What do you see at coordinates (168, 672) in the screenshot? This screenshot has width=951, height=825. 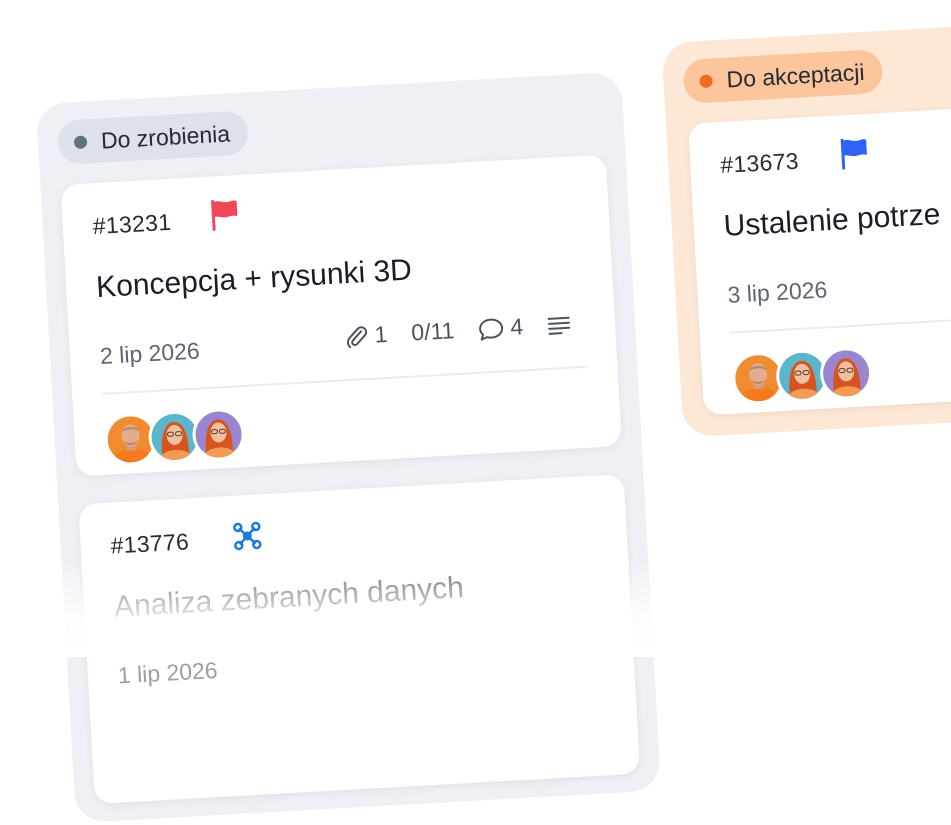 I see `task-date: 1 lip 2026` at bounding box center [168, 672].